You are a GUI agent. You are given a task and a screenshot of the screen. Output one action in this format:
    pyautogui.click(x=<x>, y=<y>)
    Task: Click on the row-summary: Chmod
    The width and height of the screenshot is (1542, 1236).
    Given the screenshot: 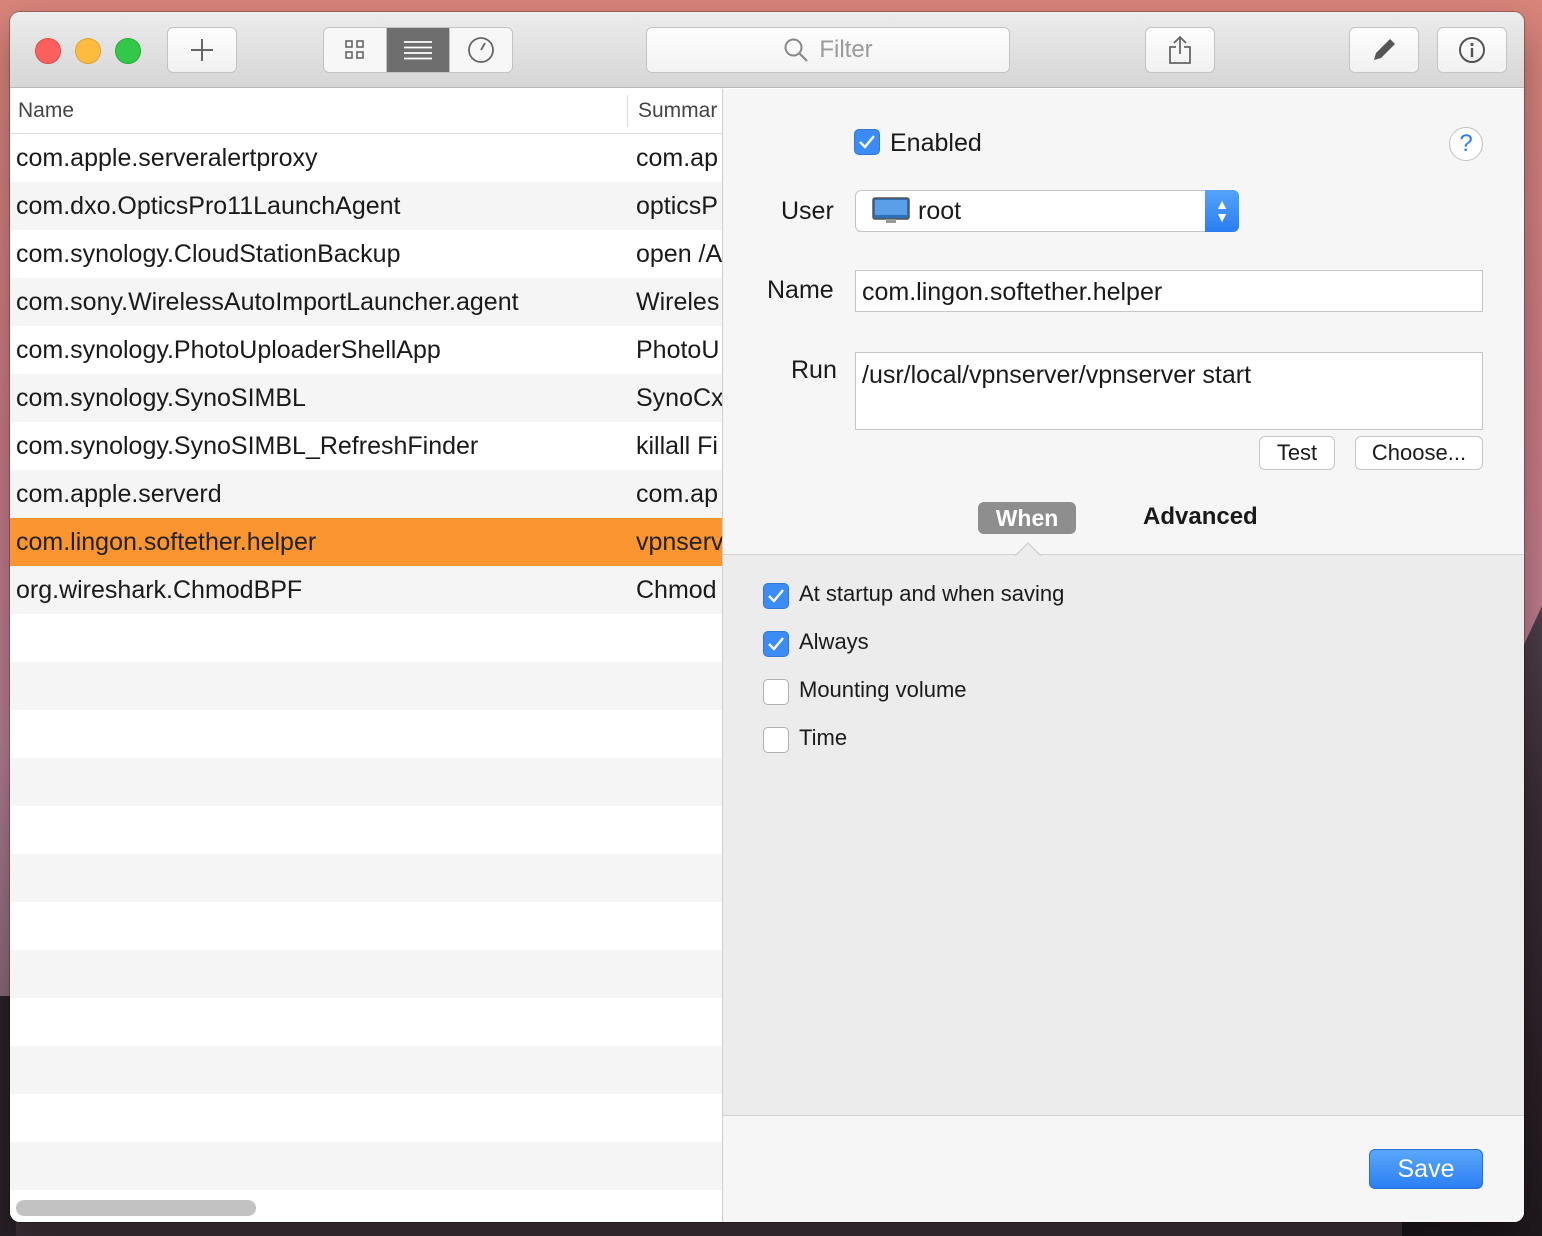 What is the action you would take?
    pyautogui.click(x=676, y=590)
    